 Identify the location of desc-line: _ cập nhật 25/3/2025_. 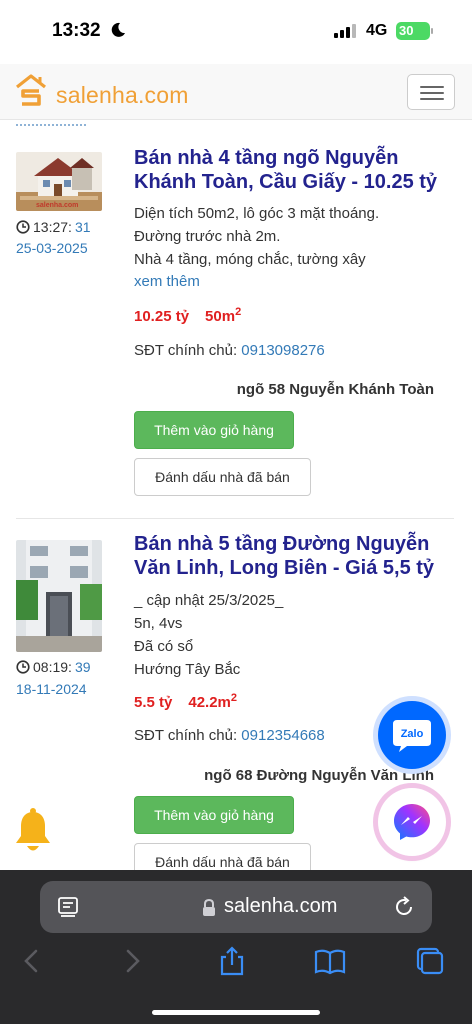
(209, 600).